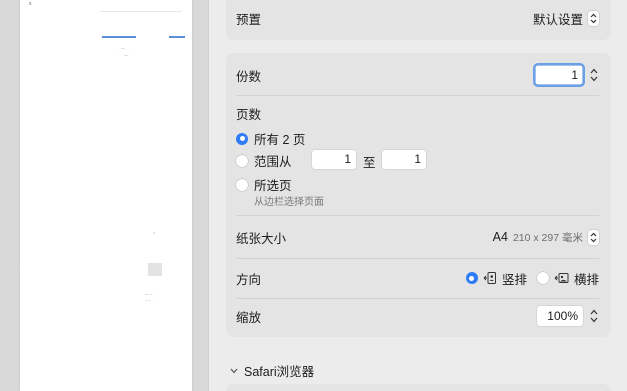  I want to click on portrait-orientation-icon, so click(490, 278).